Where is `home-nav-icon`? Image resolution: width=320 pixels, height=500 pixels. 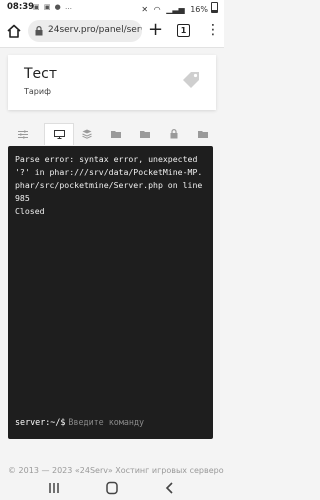
home-nav-icon is located at coordinates (112, 488).